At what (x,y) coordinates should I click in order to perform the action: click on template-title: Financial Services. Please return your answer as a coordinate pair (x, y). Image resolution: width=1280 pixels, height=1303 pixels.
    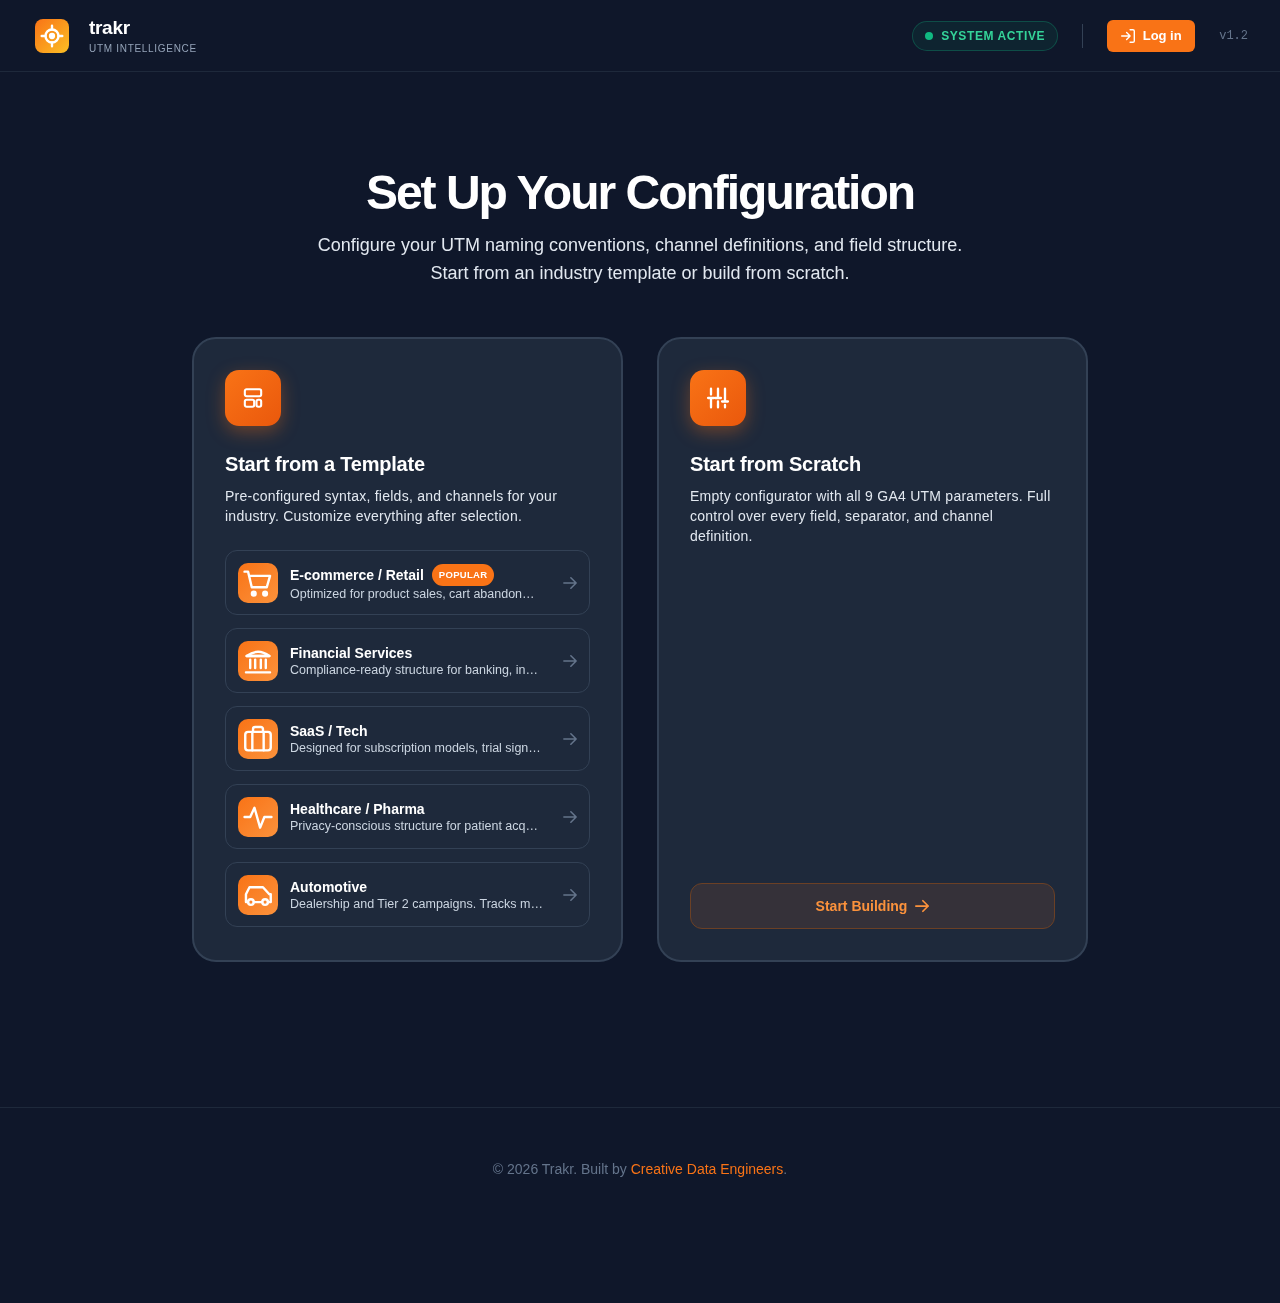
    Looking at the image, I should click on (351, 652).